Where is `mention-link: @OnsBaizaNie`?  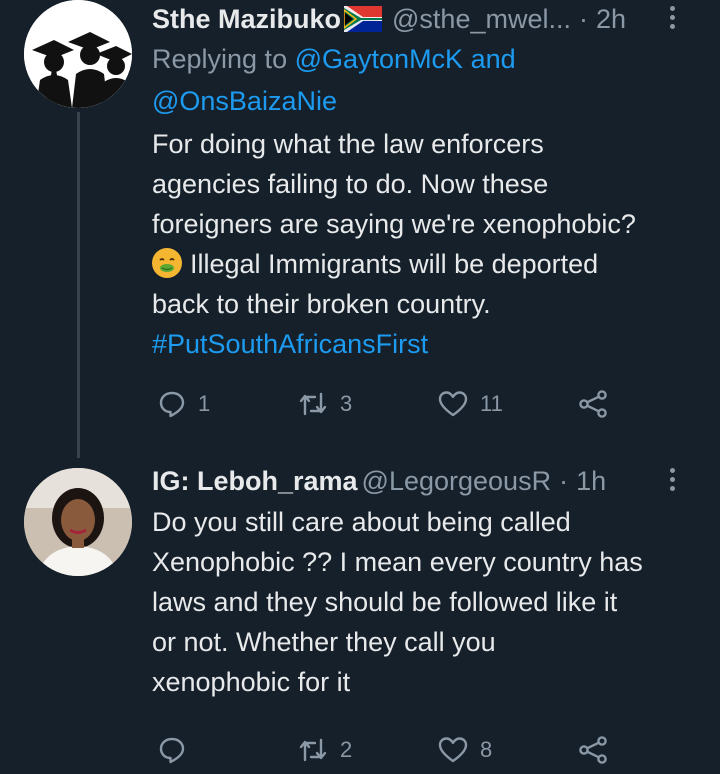 mention-link: @OnsBaizaNie is located at coordinates (244, 101).